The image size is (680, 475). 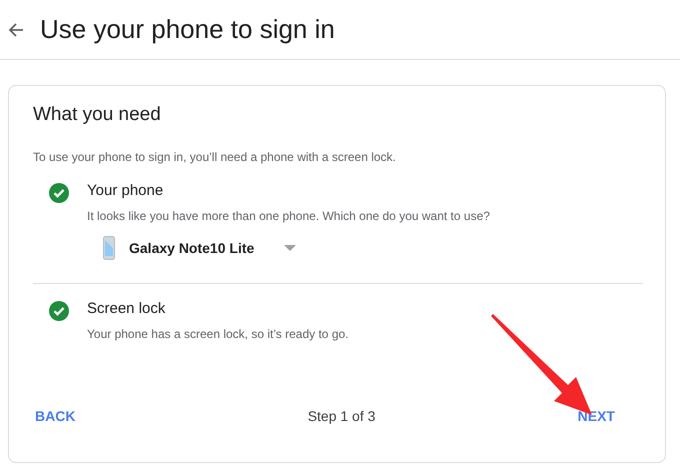 What do you see at coordinates (342, 416) in the screenshot?
I see `step-indicator: Step 1 of 3` at bounding box center [342, 416].